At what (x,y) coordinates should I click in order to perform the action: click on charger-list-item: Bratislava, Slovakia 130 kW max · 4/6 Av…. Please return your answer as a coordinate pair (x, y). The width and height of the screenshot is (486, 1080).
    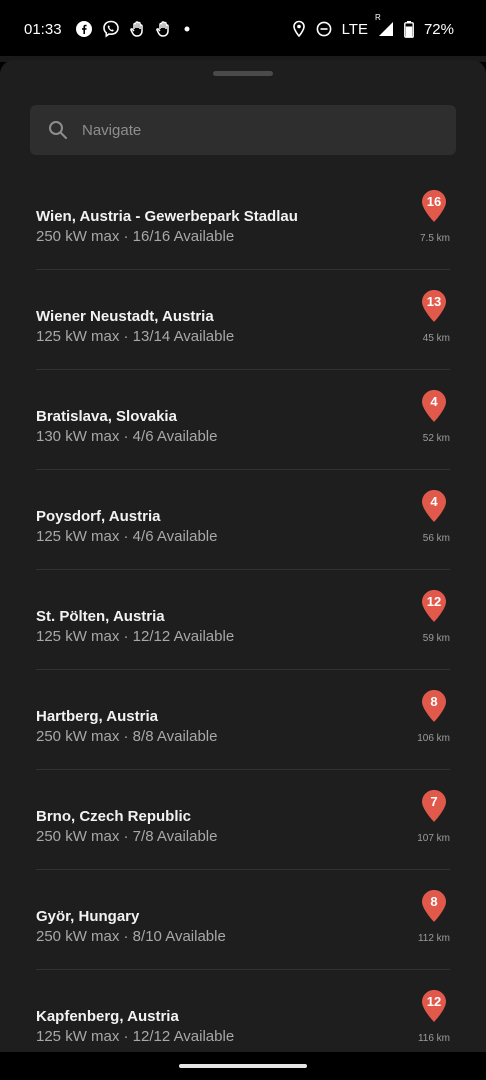
    Looking at the image, I should click on (243, 420).